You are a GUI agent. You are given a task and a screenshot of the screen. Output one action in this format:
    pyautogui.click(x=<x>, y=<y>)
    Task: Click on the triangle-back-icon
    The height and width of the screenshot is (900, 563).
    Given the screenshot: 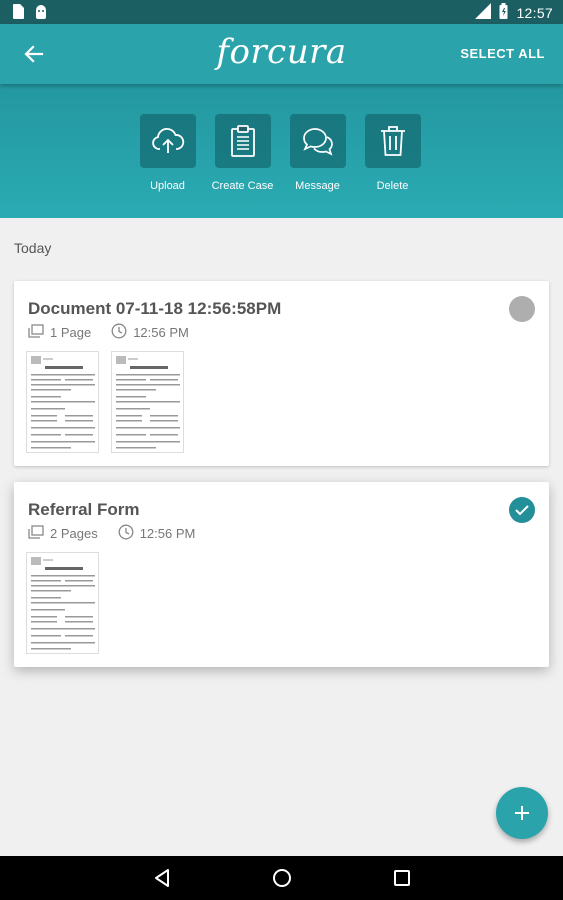 What is the action you would take?
    pyautogui.click(x=162, y=878)
    